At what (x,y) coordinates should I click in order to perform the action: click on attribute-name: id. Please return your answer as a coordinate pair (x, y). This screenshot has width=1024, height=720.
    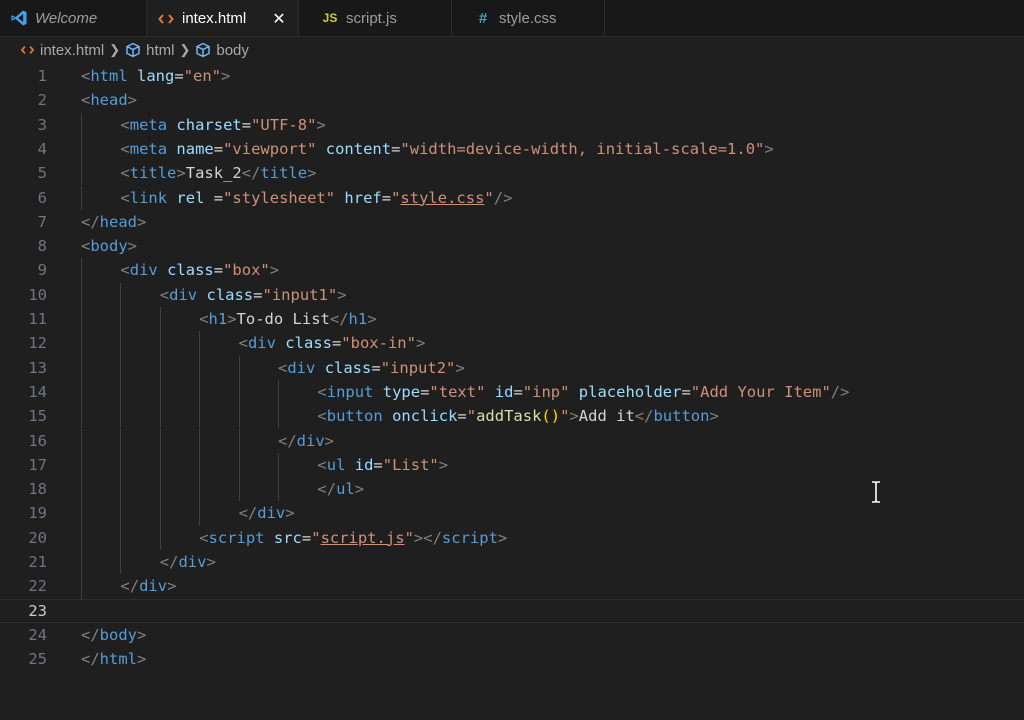
    Looking at the image, I should click on (504, 391).